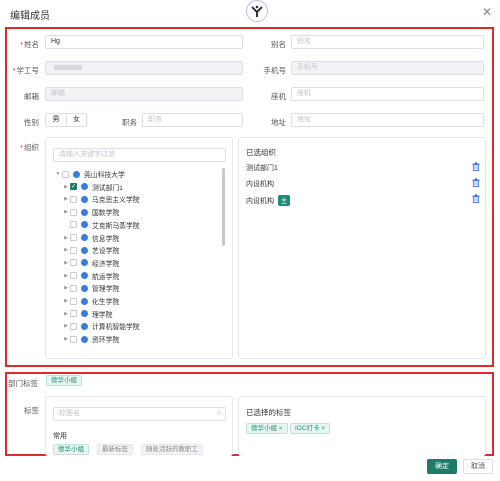  I want to click on tag-search-input: 标签名 ○, so click(139, 414).